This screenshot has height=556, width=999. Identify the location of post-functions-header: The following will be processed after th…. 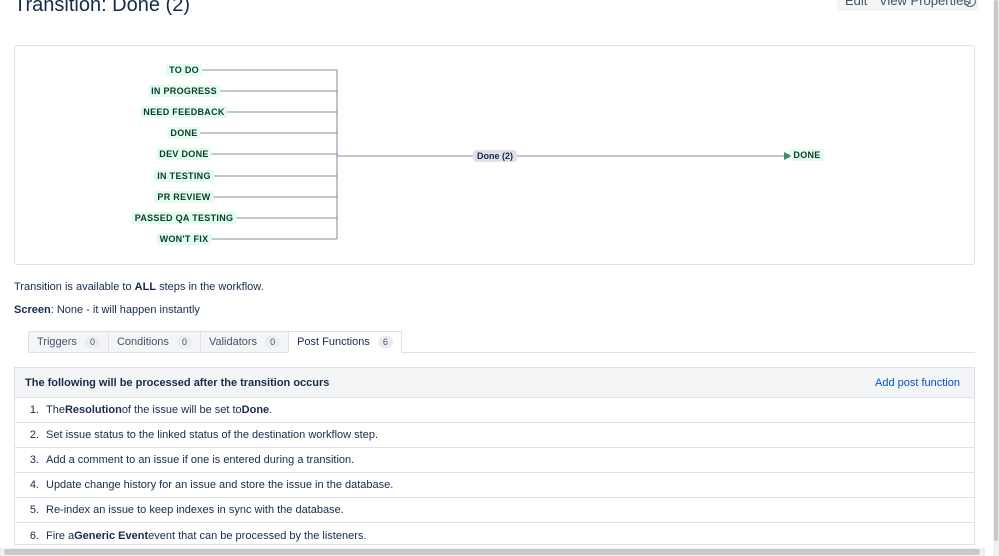
(494, 383).